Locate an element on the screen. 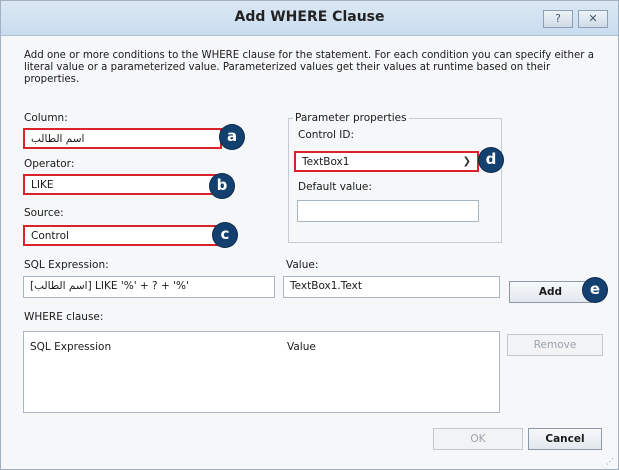 This screenshot has height=470, width=619. value-text: TextBox1.Text is located at coordinates (326, 286).